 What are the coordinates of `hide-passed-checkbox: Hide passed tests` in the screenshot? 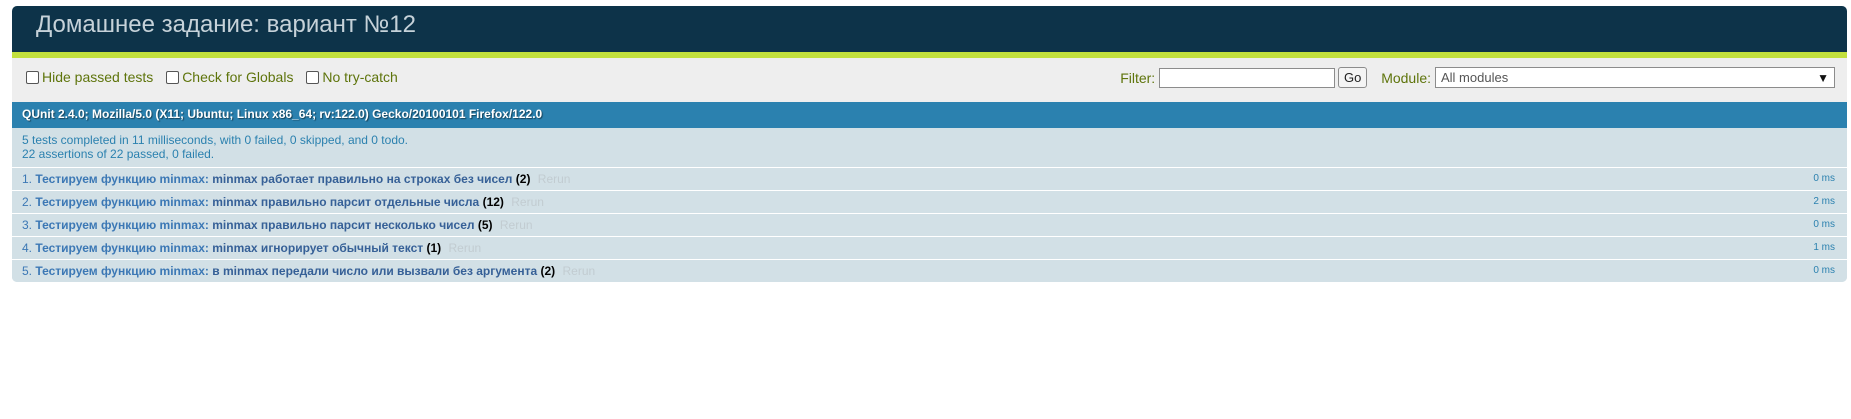 It's located at (89, 77).